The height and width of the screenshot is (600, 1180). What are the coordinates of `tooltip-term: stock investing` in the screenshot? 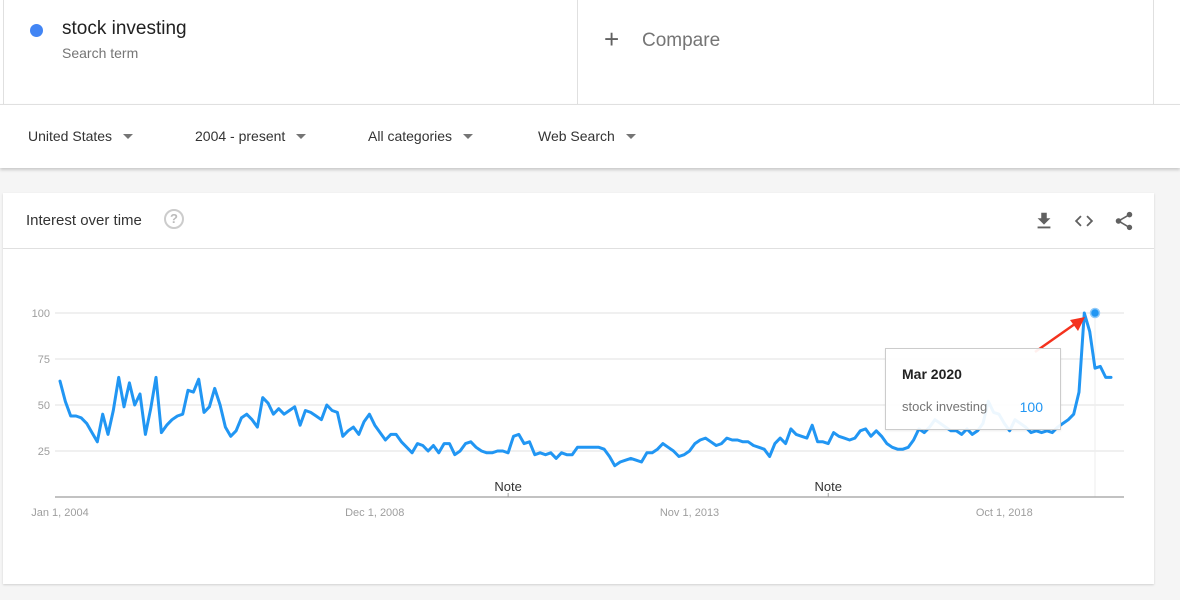 It's located at (945, 406).